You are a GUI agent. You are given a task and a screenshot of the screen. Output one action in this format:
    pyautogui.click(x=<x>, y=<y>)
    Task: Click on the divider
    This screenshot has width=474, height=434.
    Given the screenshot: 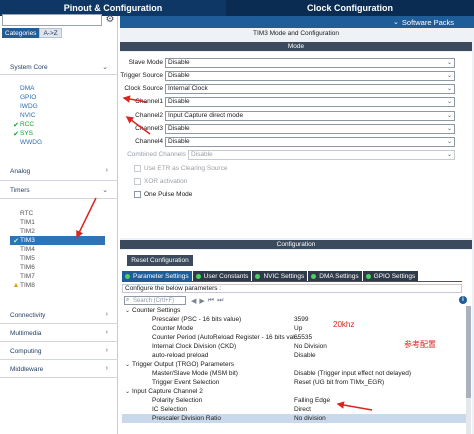 What is the action you would take?
    pyautogui.click(x=59, y=74)
    